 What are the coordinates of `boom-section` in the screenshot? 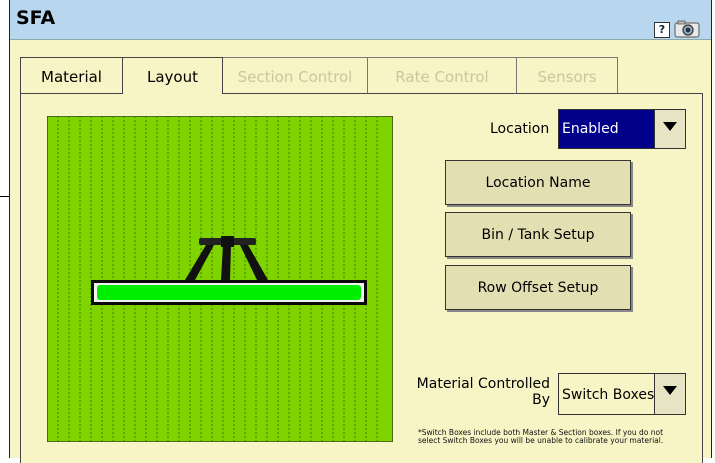 It's located at (229, 292).